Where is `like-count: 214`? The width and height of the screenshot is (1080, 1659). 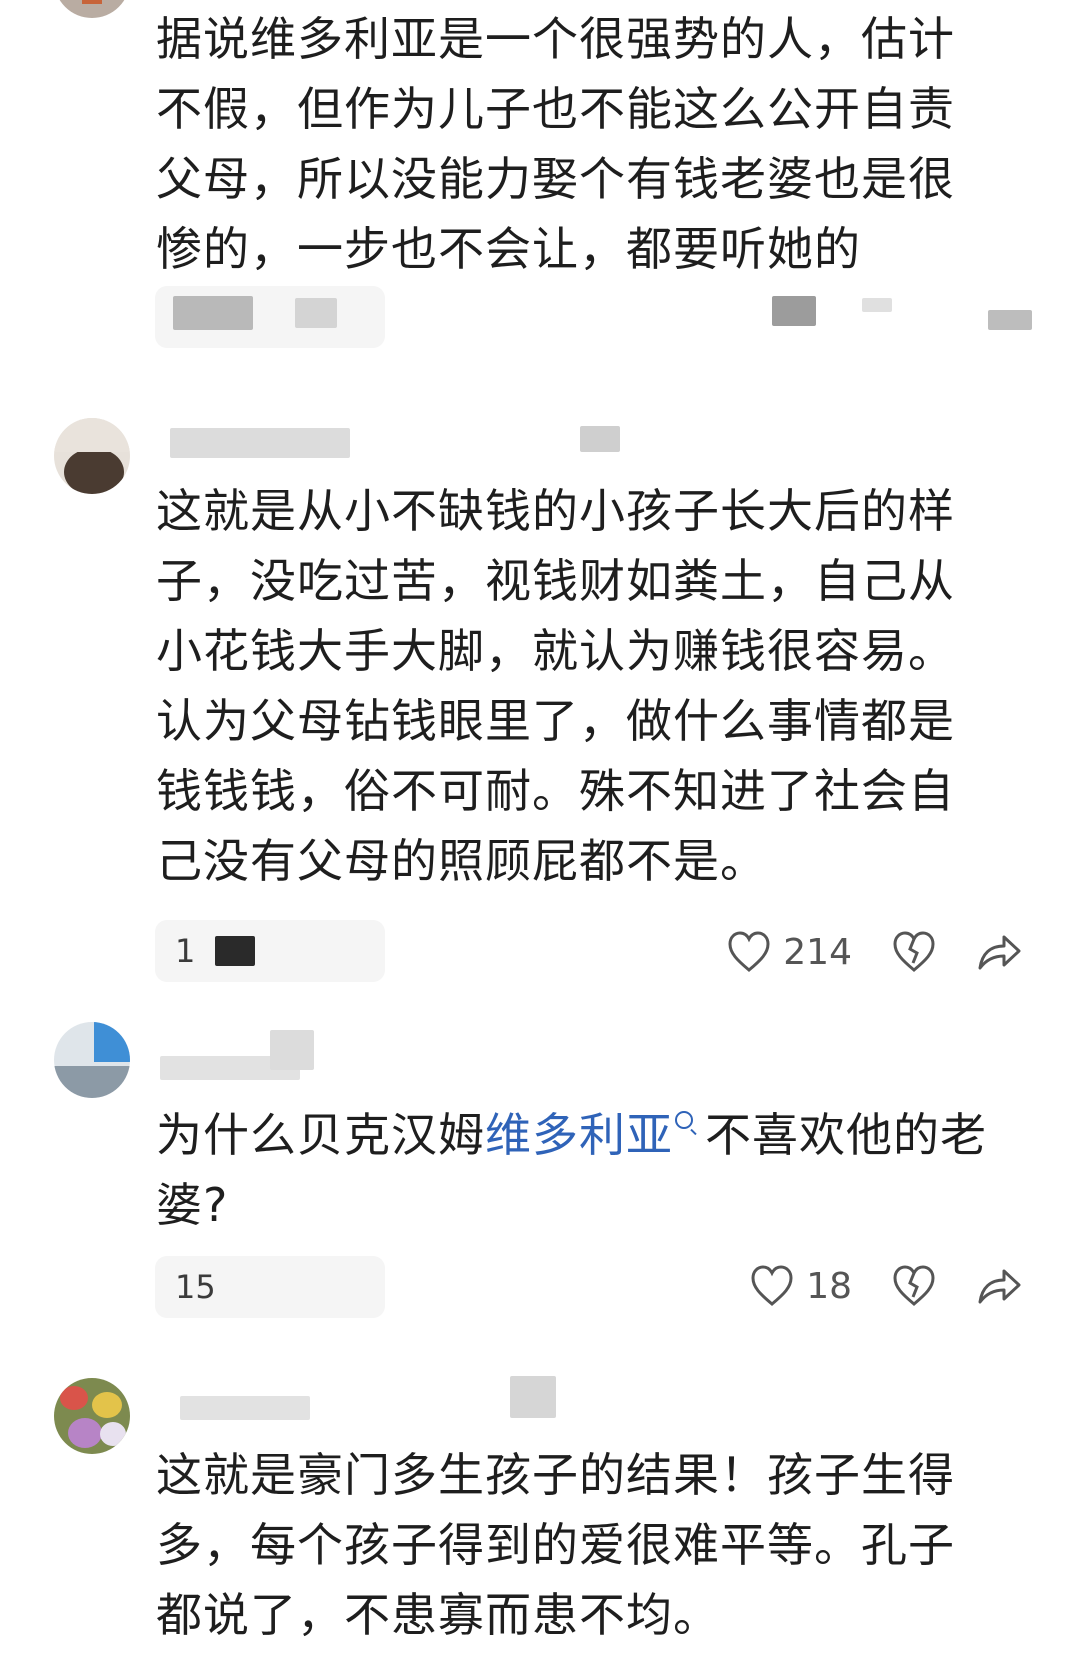 like-count: 214 is located at coordinates (817, 952).